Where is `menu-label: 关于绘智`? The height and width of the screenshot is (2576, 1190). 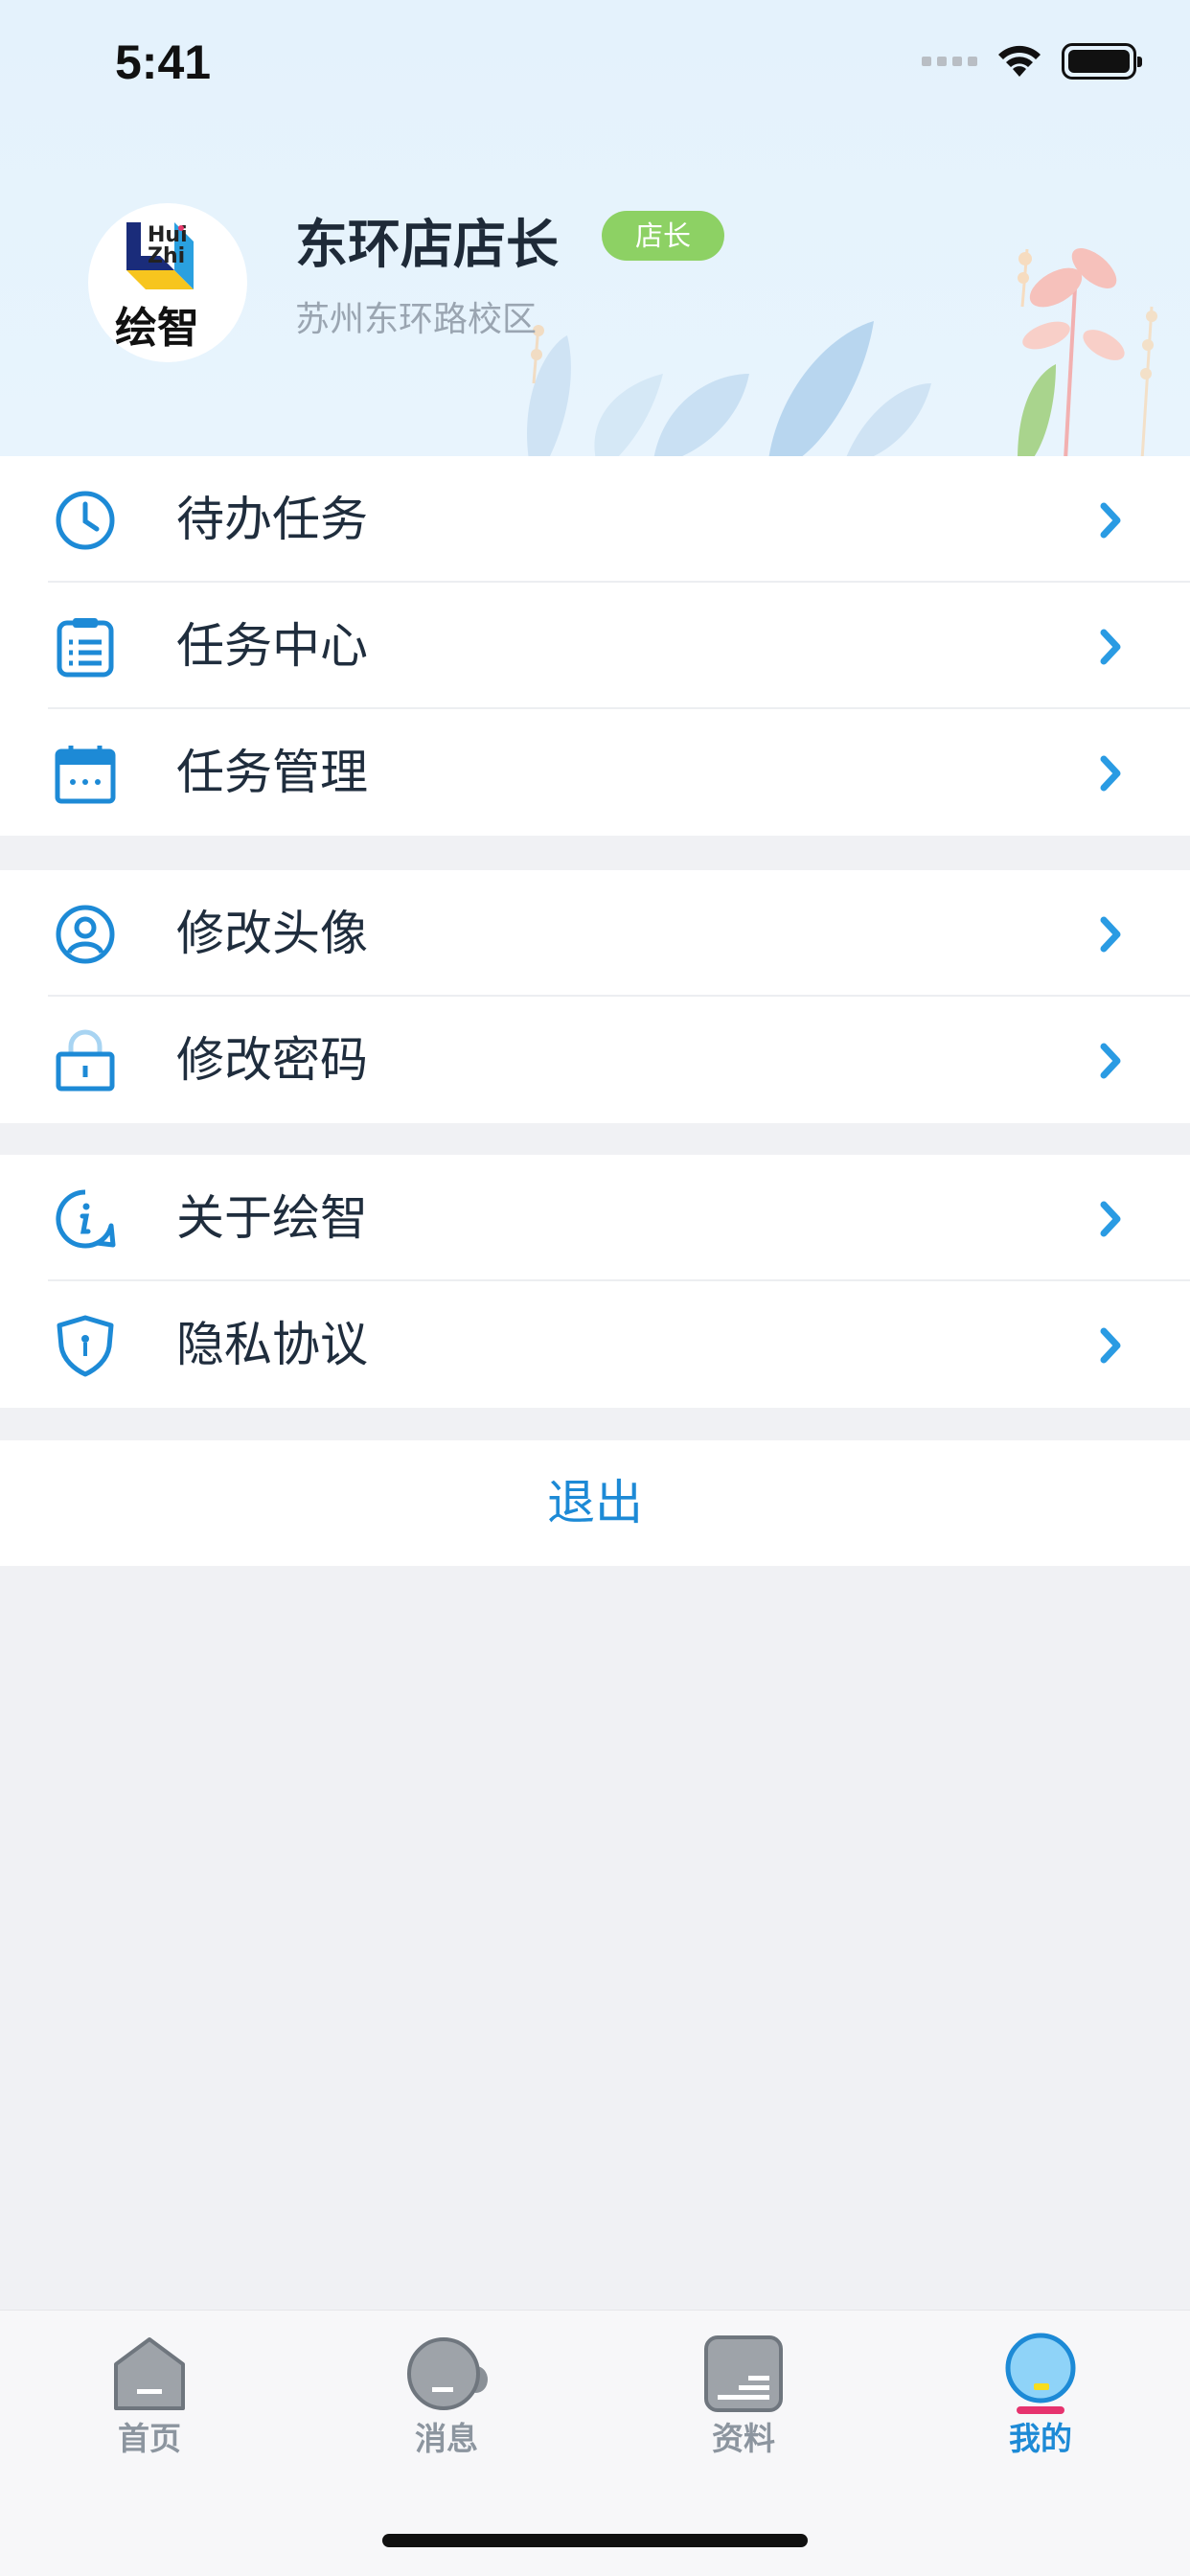
menu-label: 关于绘智 is located at coordinates (272, 1218).